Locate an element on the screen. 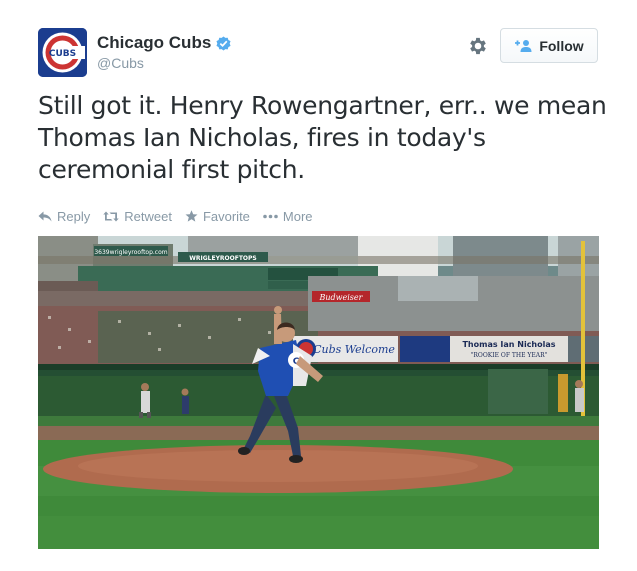  cubs-logo: CUBS is located at coordinates (62, 52).